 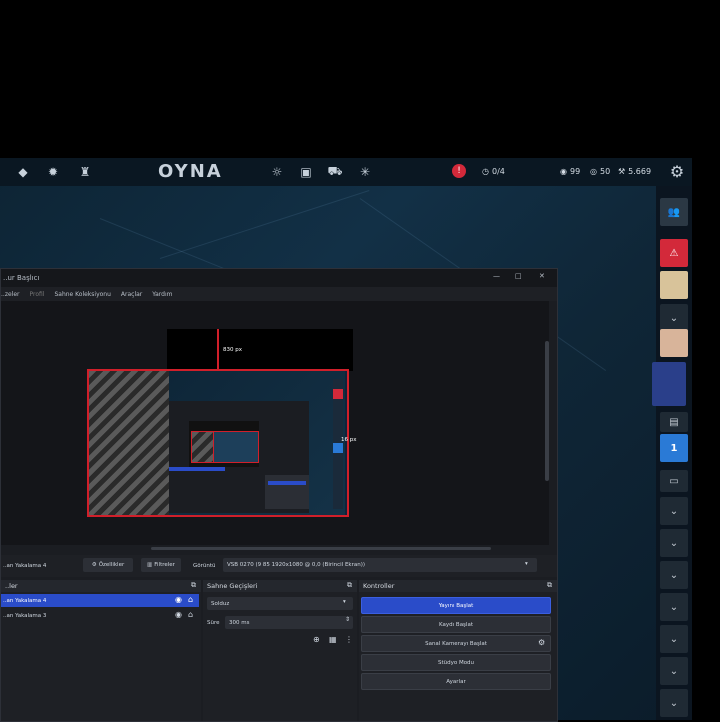 I want to click on menu-item-help: Yardım, so click(x=162, y=294).